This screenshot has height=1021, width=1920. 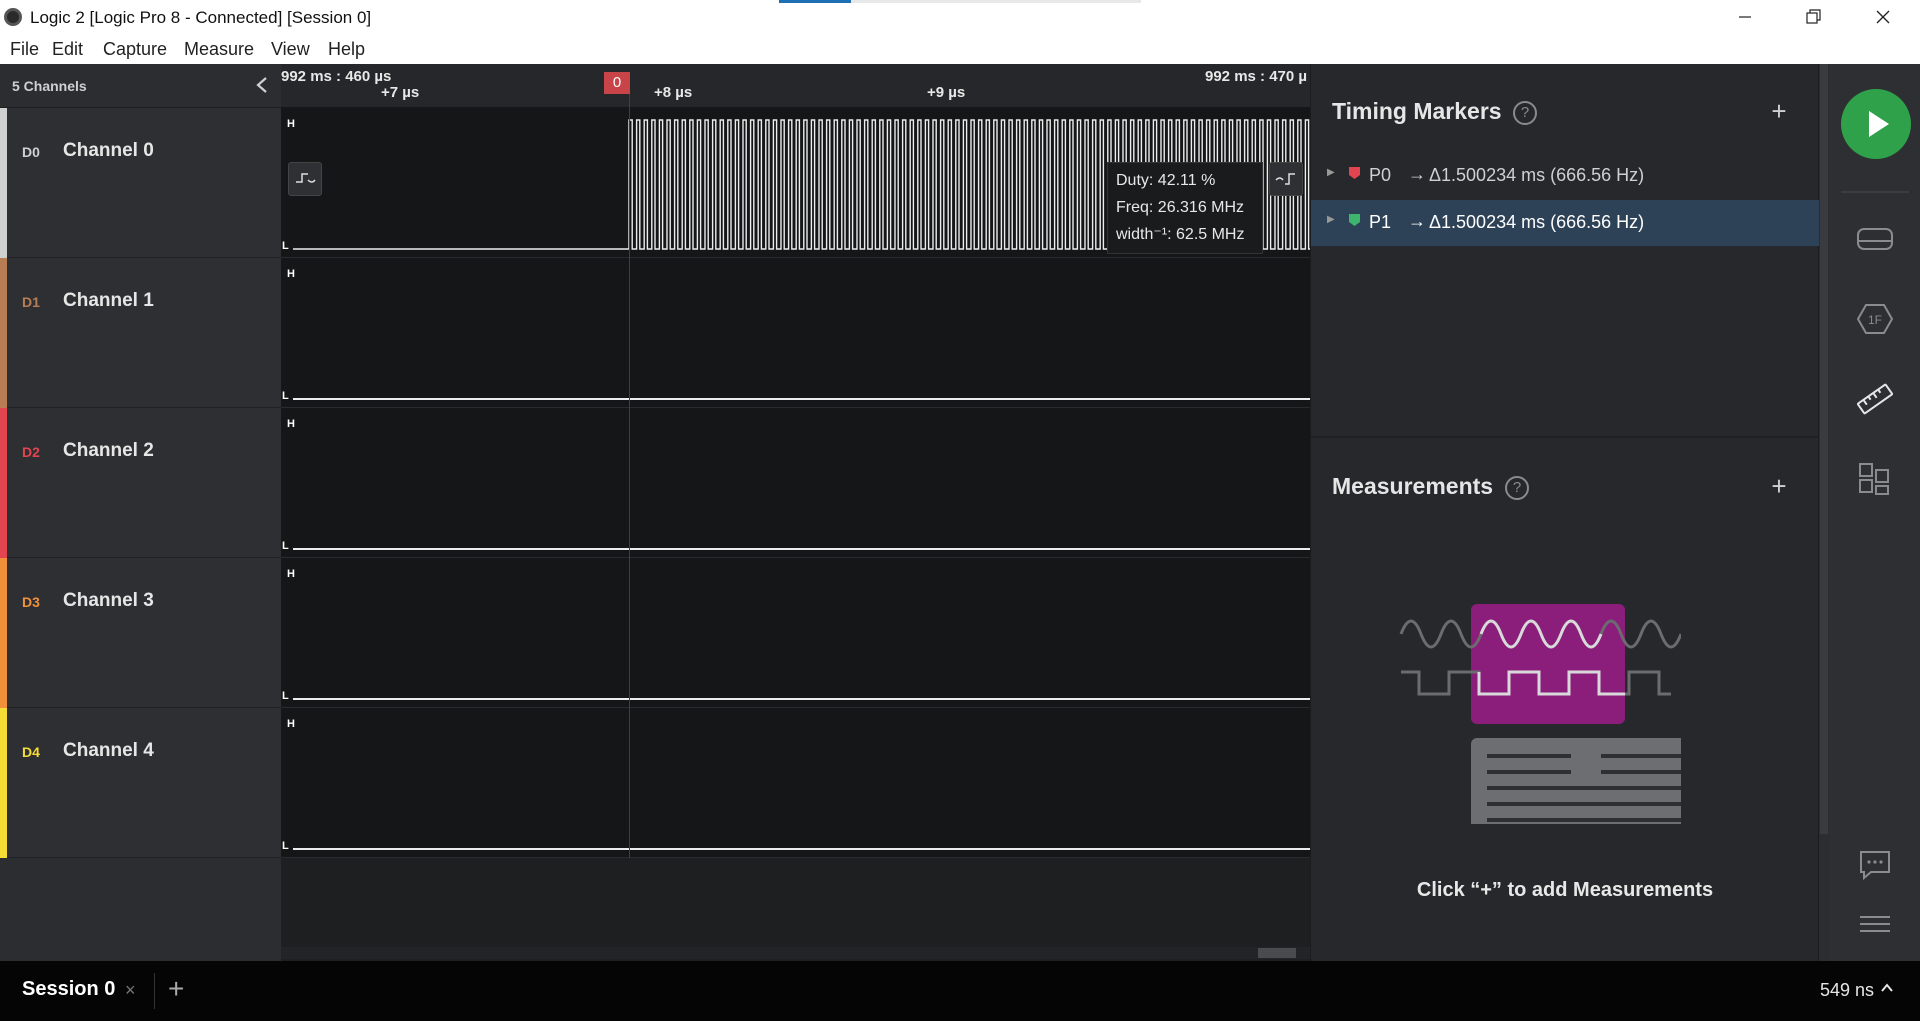 I want to click on ruler-icon, so click(x=1875, y=399).